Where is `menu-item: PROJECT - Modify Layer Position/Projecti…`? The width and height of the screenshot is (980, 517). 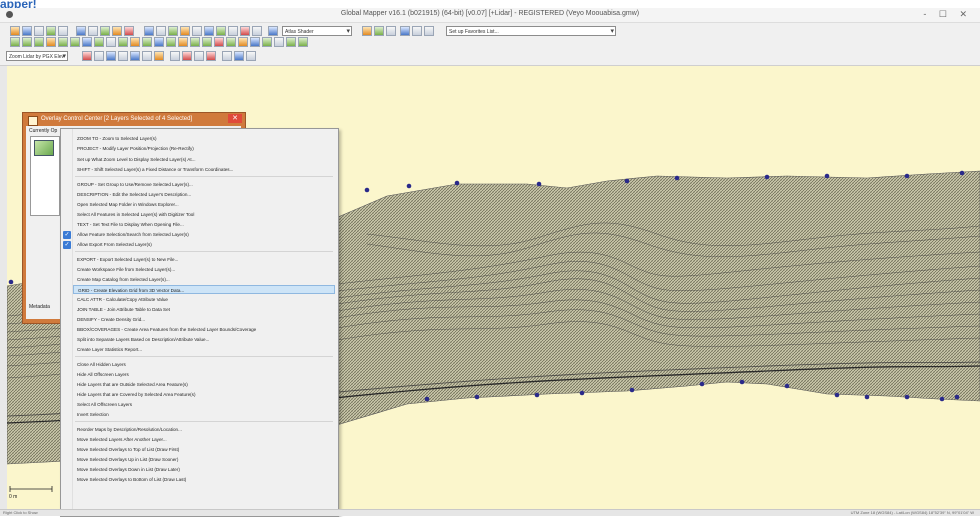 menu-item: PROJECT - Modify Layer Position/Projecti… is located at coordinates (204, 148).